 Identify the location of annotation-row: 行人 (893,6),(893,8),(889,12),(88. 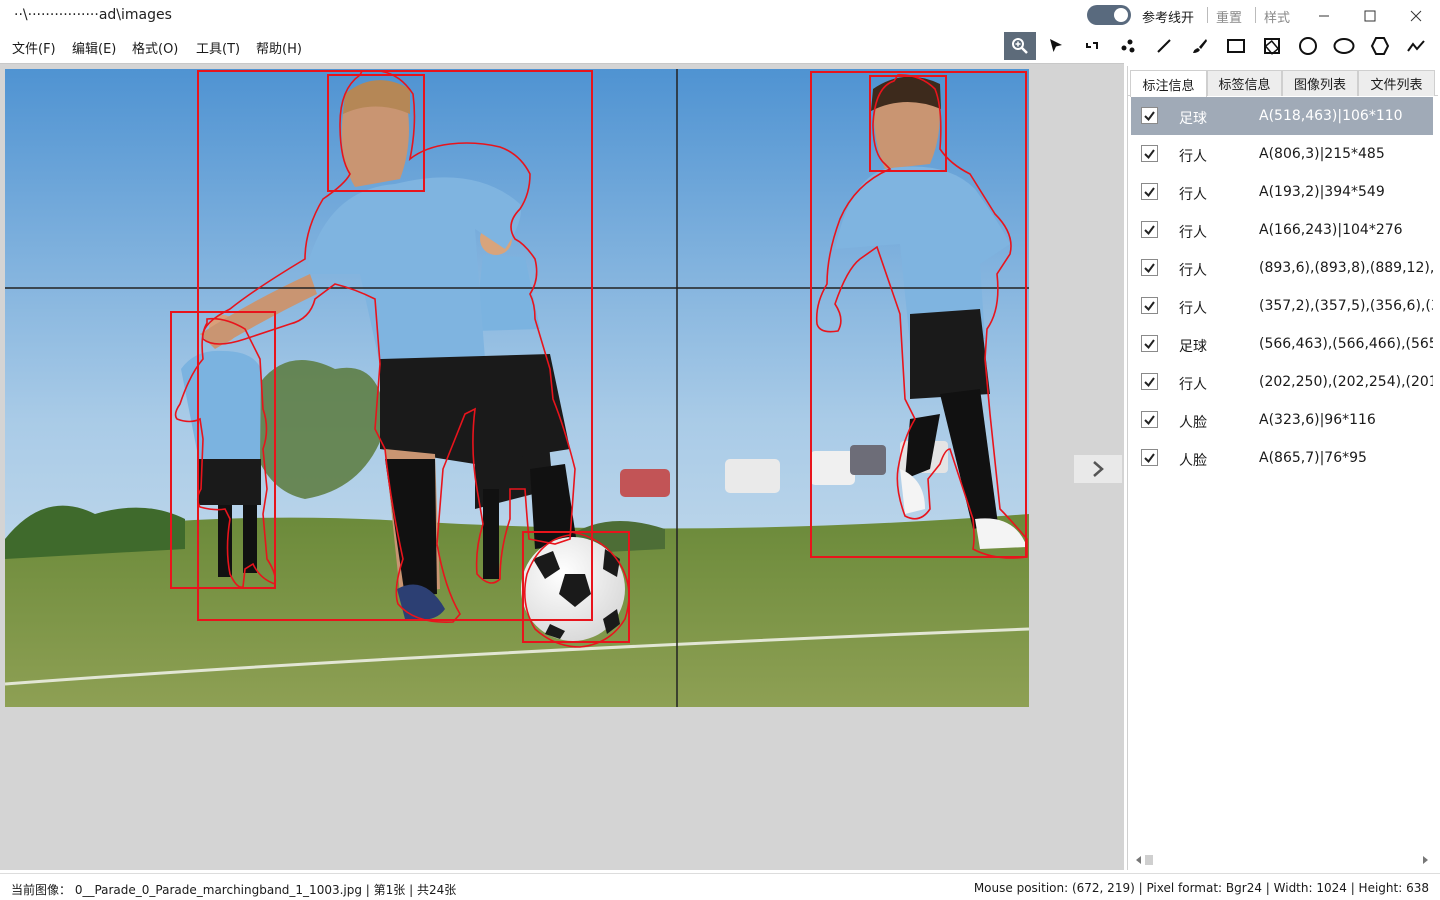
(1282, 268).